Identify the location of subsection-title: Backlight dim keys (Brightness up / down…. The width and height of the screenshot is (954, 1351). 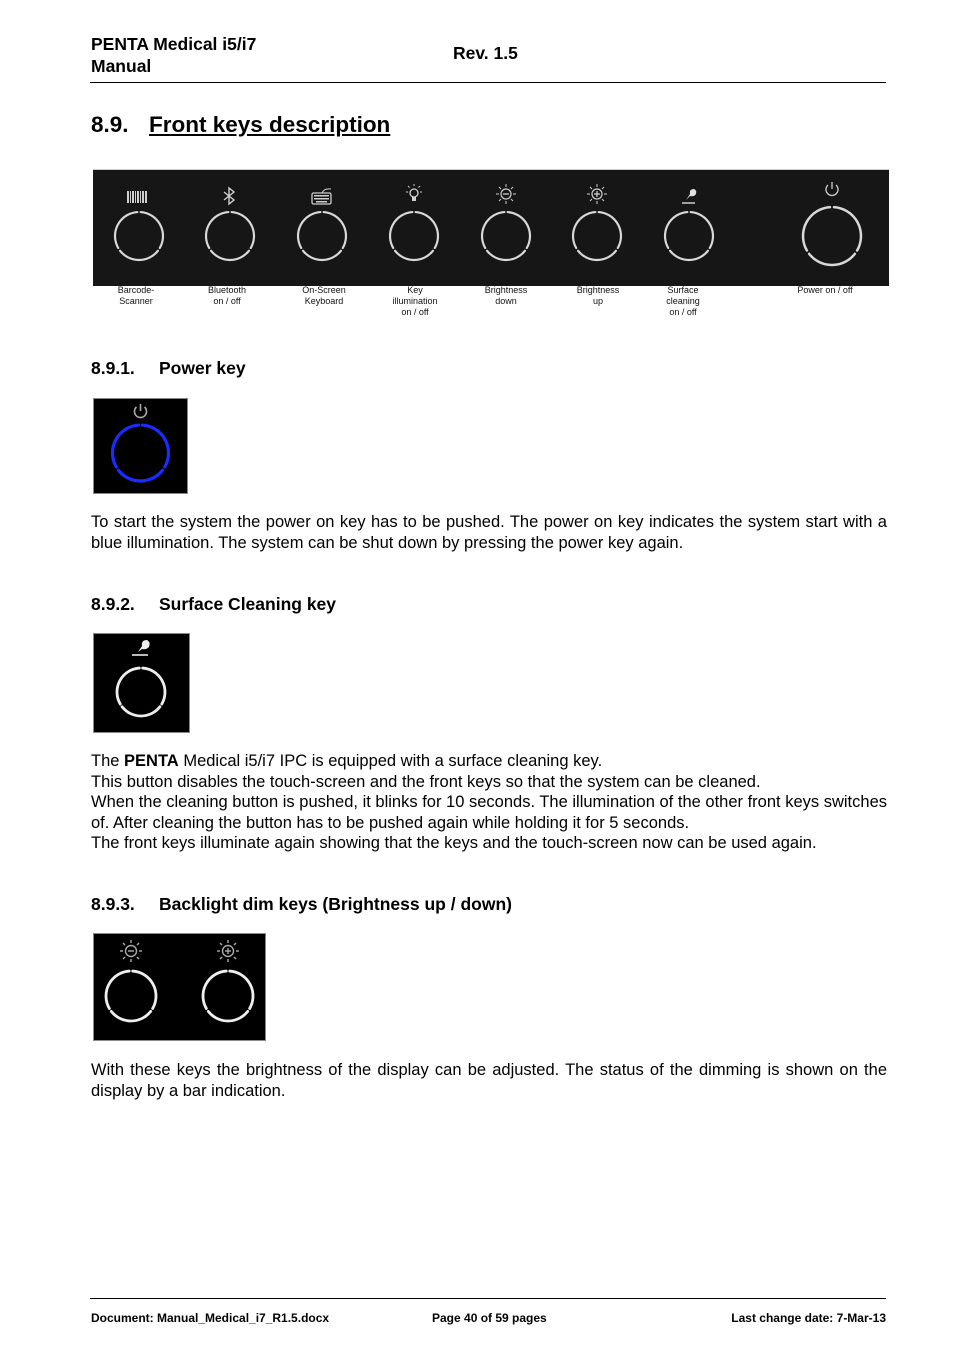
(335, 904).